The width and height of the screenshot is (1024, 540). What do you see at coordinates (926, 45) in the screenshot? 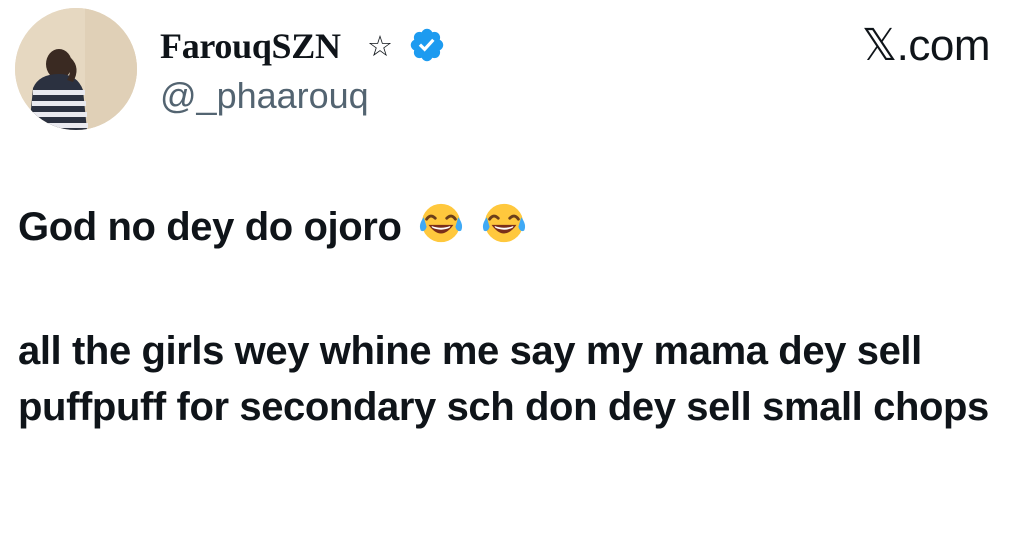
I see `x-logo-label: 𝕏.com` at bounding box center [926, 45].